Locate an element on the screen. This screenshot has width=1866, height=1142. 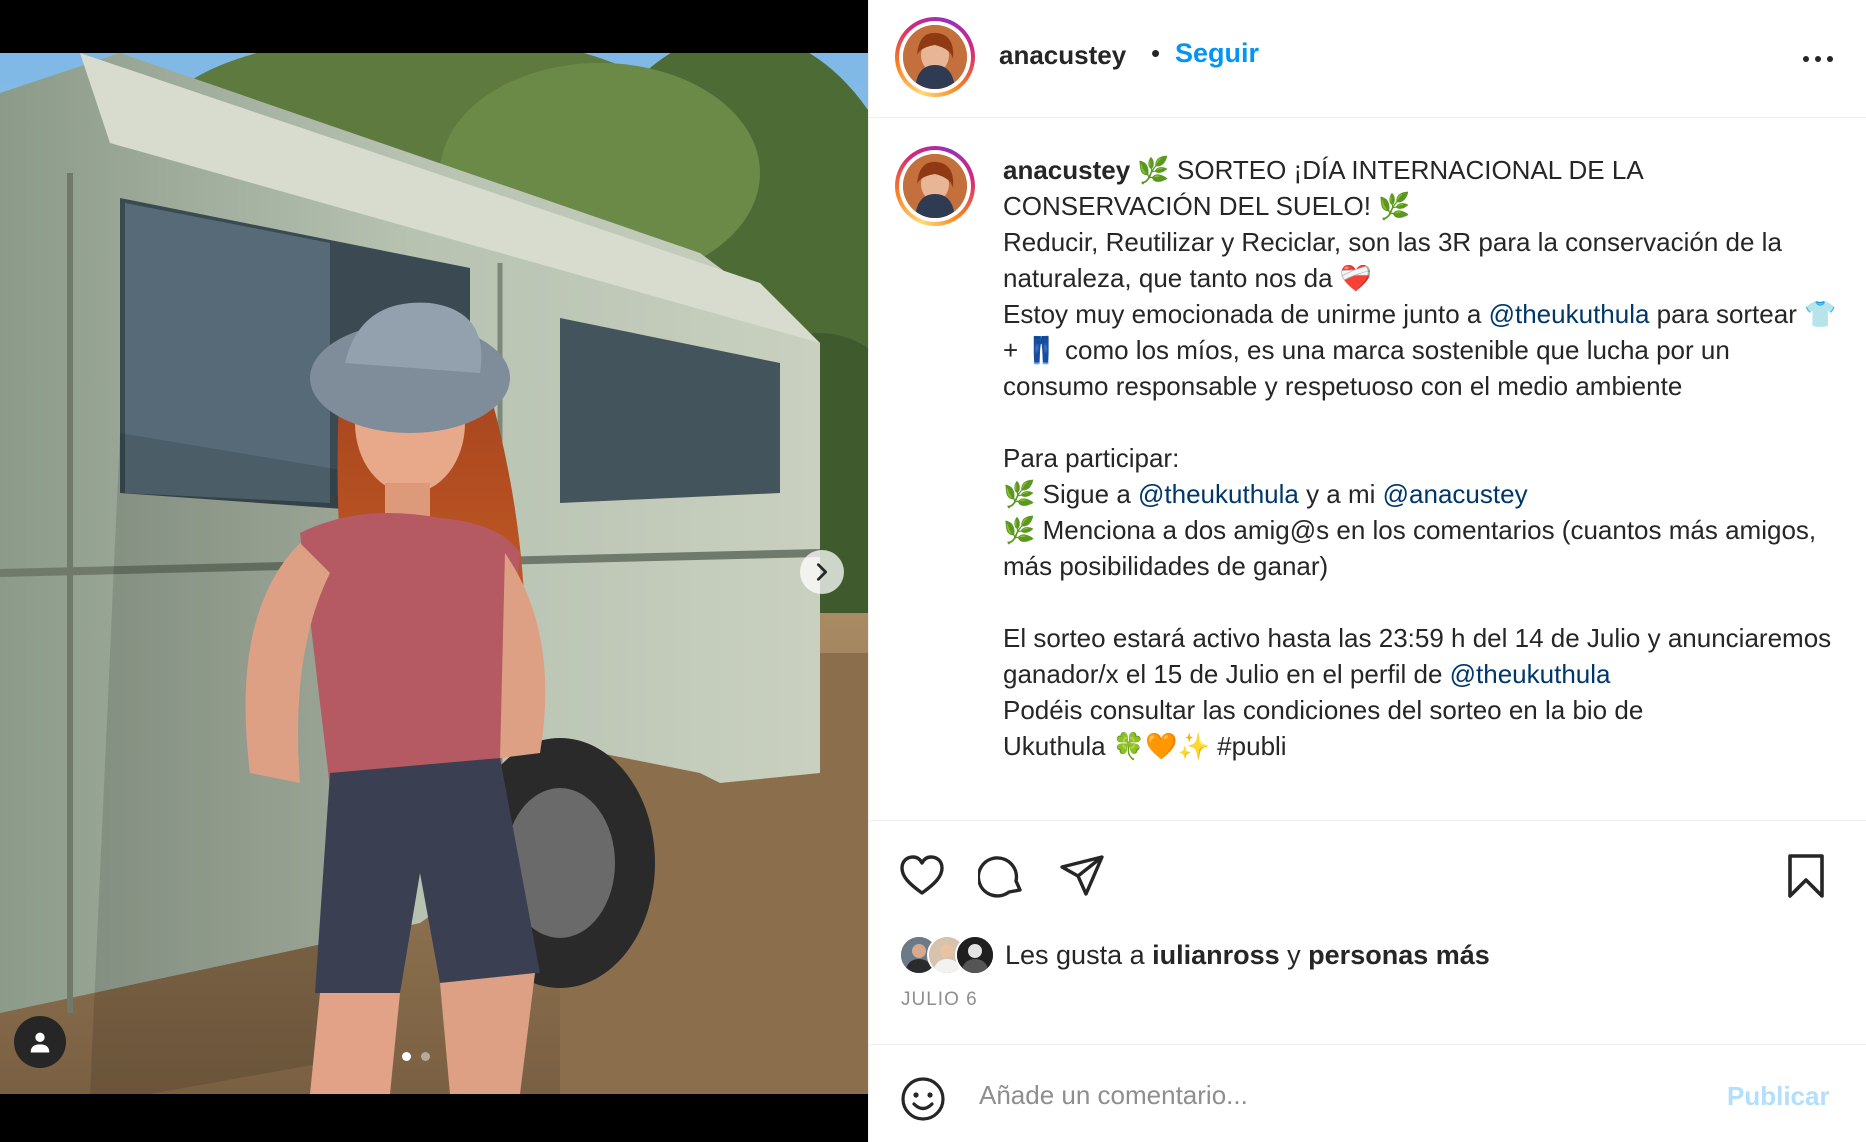
next-image-button is located at coordinates (822, 572).